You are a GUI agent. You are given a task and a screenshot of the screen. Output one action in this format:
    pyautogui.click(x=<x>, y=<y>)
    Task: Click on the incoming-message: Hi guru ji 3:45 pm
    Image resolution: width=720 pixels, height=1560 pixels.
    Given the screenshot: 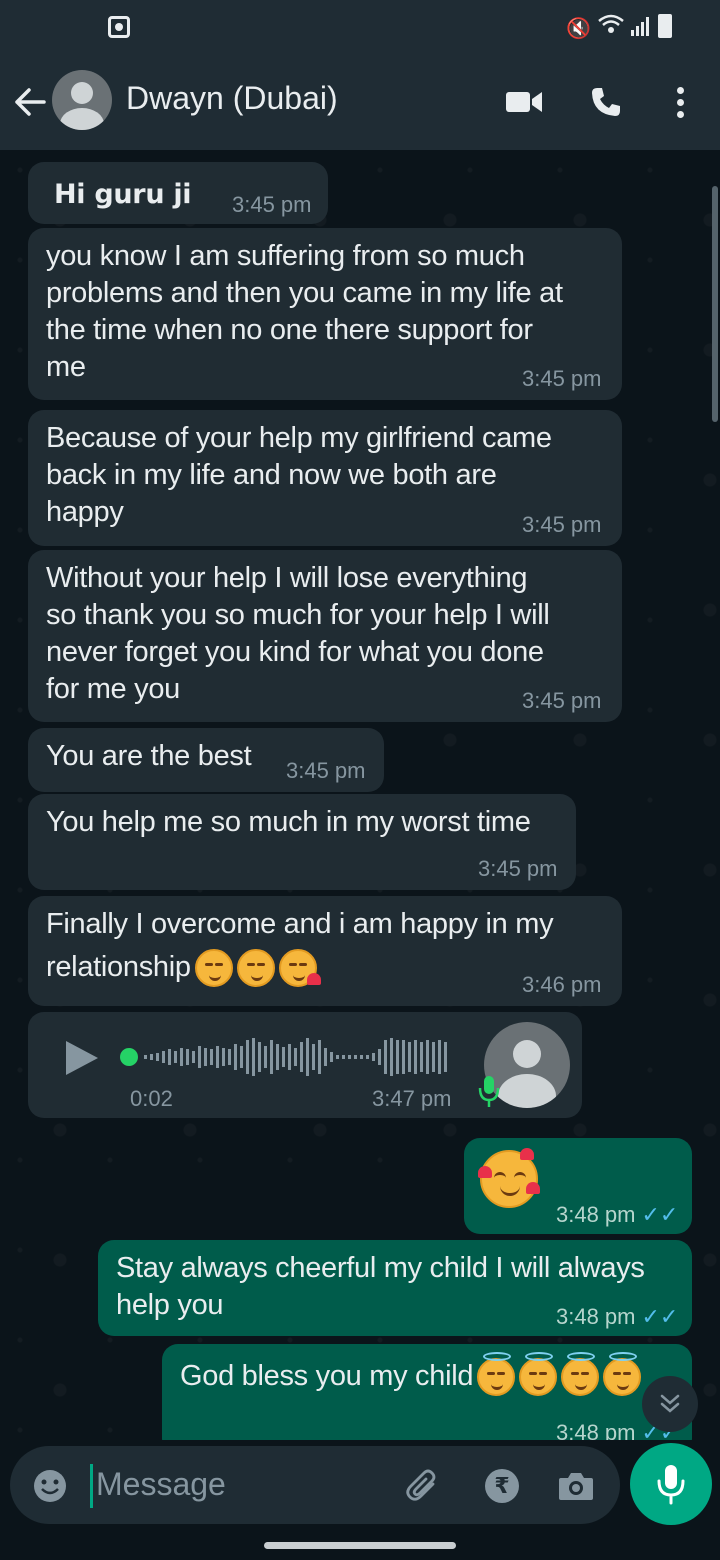 What is the action you would take?
    pyautogui.click(x=178, y=193)
    